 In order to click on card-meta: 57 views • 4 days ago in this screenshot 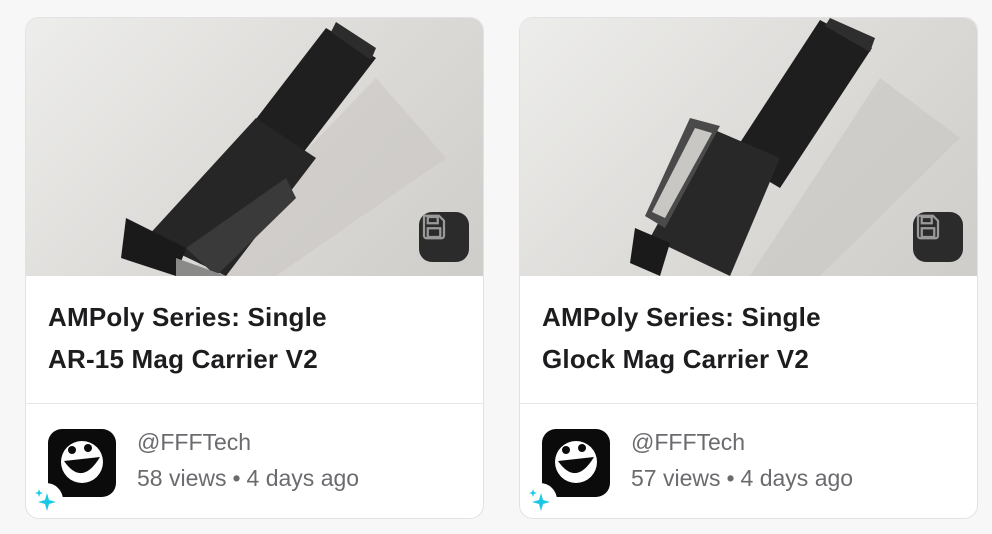, I will do `click(742, 478)`.